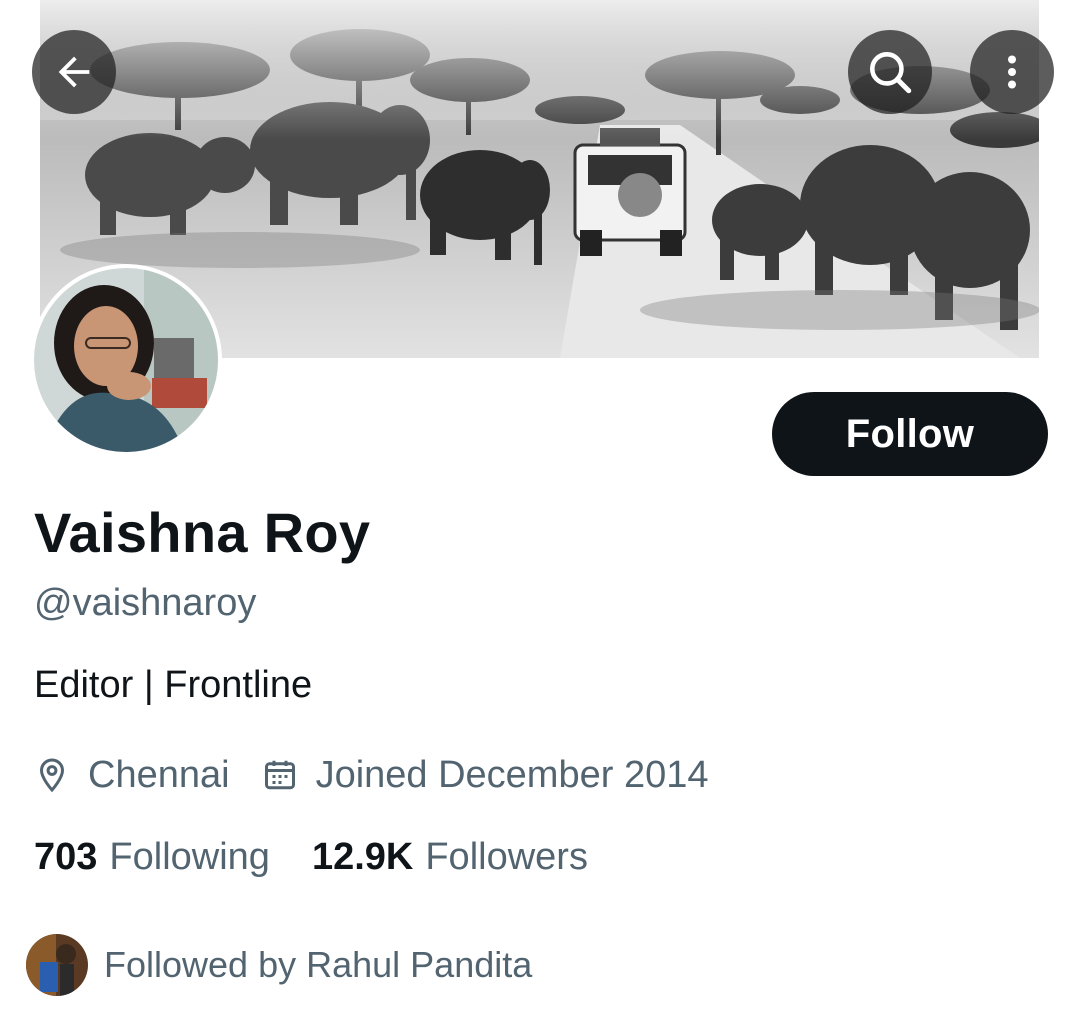  I want to click on profile-handle: @vaishnaroy, so click(145, 603).